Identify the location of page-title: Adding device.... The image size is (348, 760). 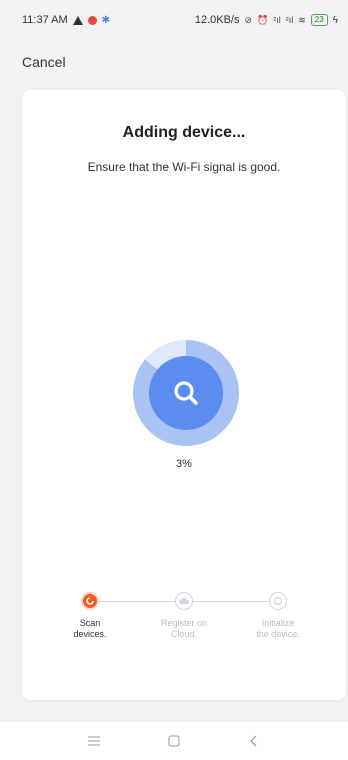
(184, 132).